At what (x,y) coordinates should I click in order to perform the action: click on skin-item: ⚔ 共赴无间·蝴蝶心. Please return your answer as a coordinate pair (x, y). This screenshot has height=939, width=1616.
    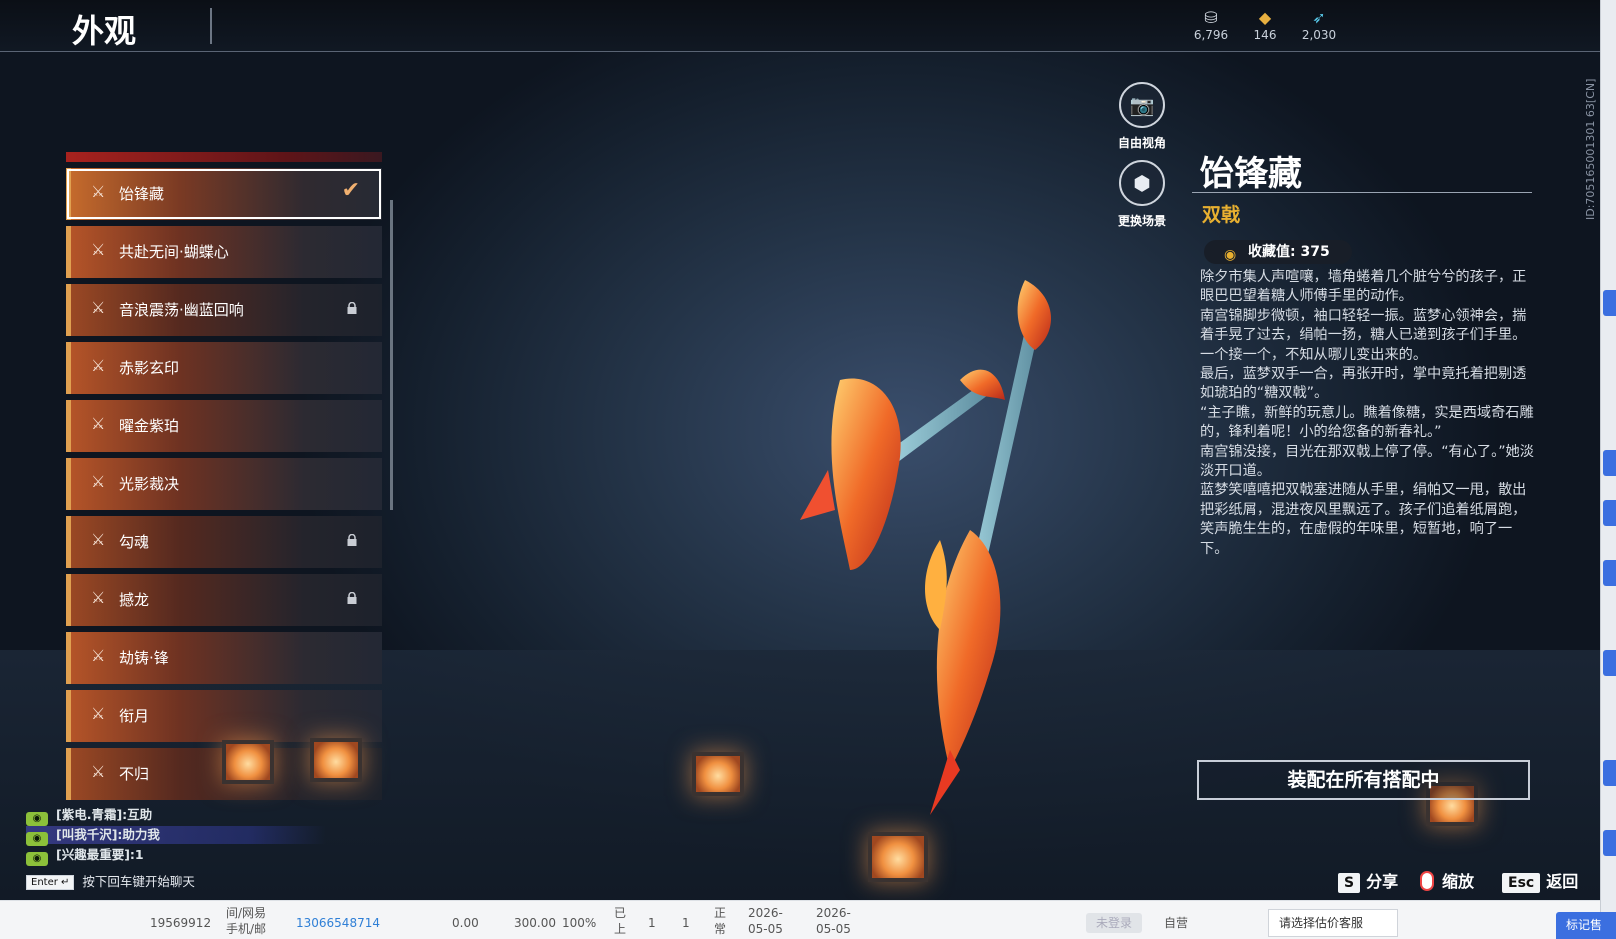
    Looking at the image, I should click on (224, 252).